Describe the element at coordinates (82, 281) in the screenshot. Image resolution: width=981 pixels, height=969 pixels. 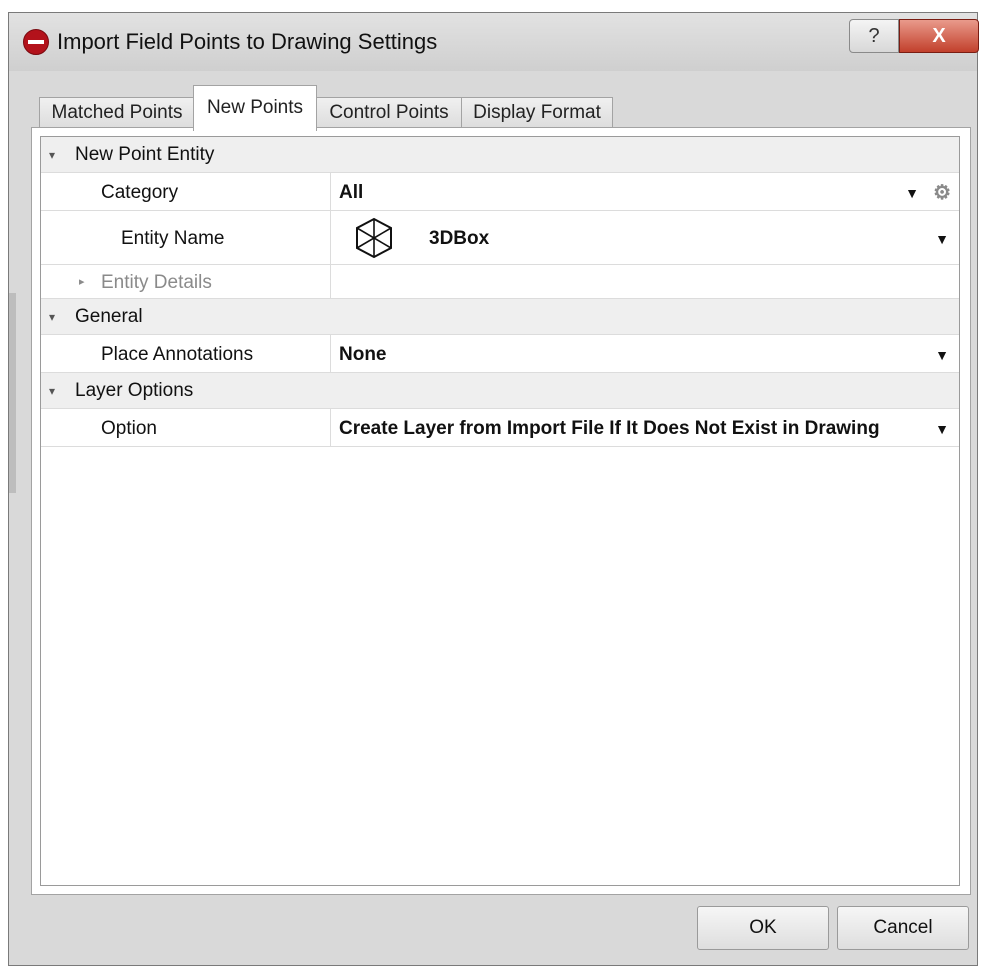
I see `expand-arrow-icon: ▸` at that location.